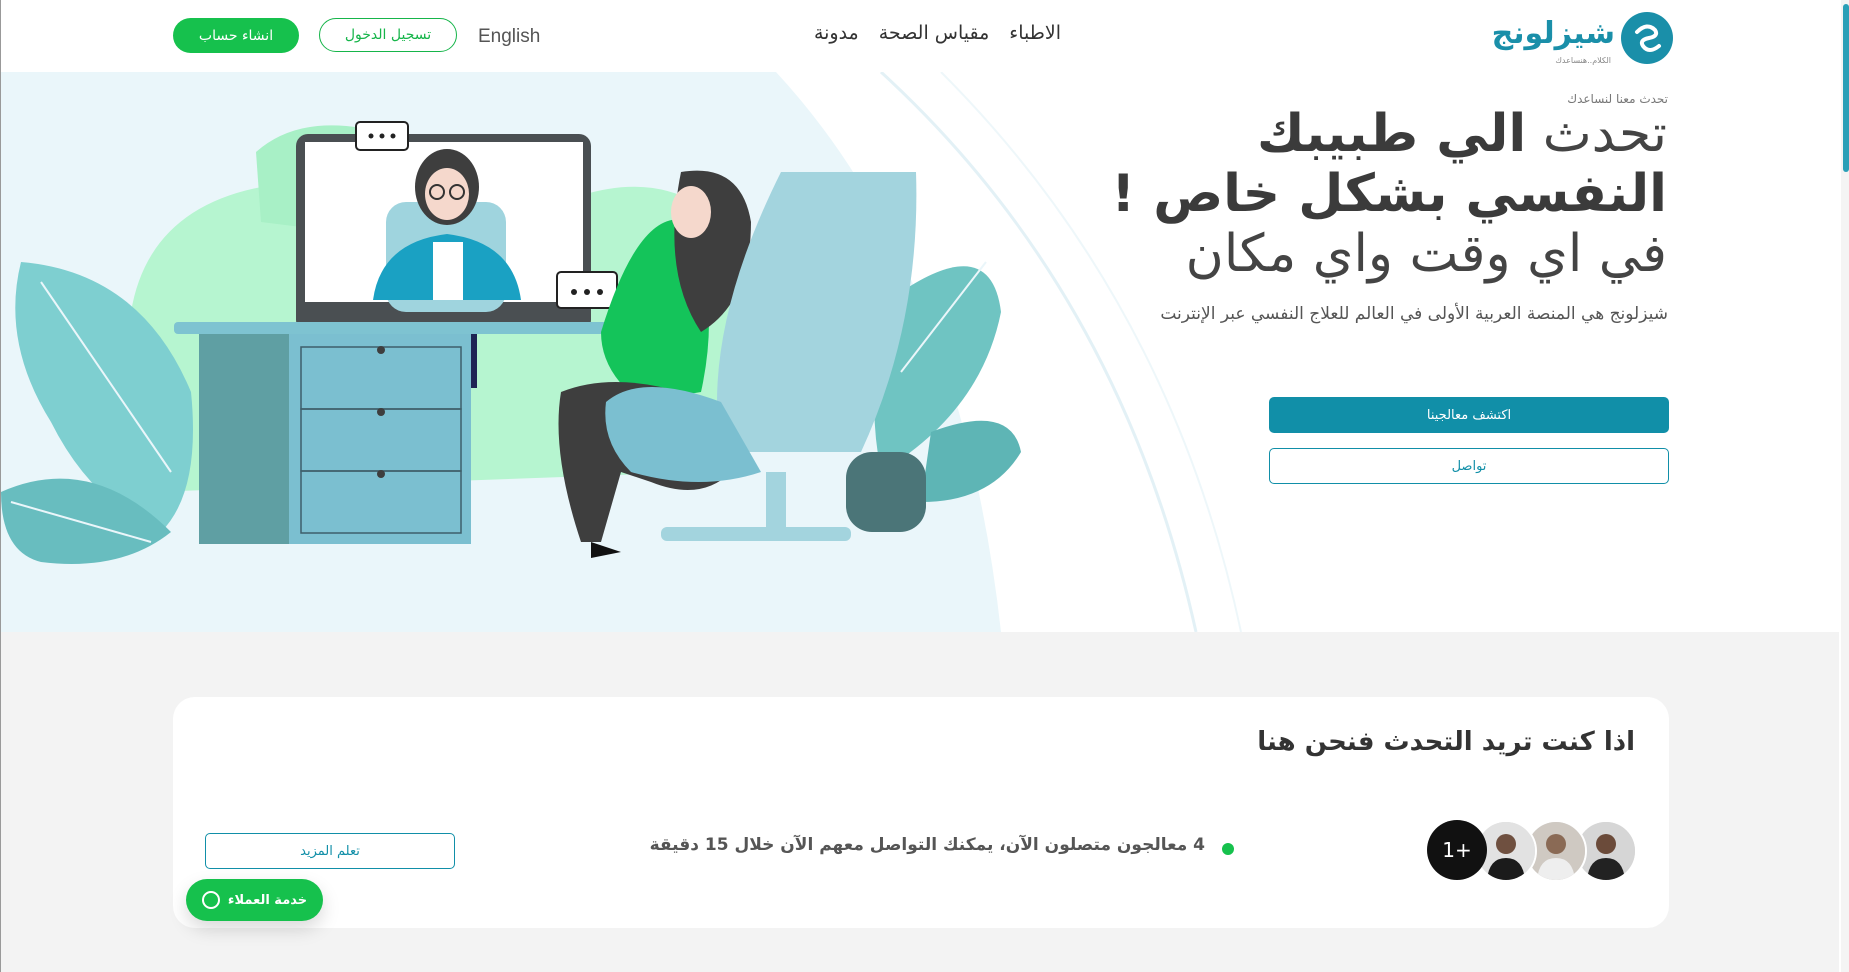 This screenshot has width=1849, height=972. What do you see at coordinates (267, 900) in the screenshot?
I see `customer-service-label: خدمة العملاء` at bounding box center [267, 900].